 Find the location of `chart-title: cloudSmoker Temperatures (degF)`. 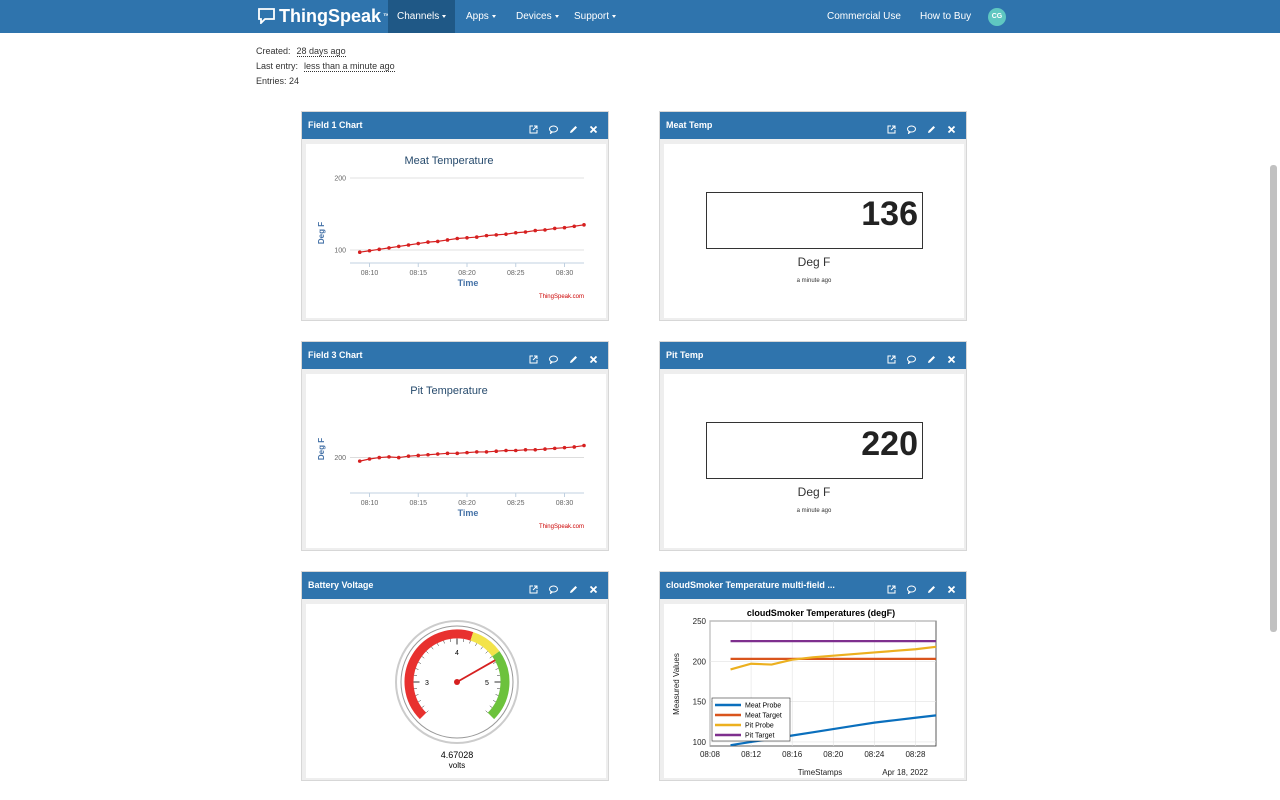

chart-title: cloudSmoker Temperatures (degF) is located at coordinates (821, 613).